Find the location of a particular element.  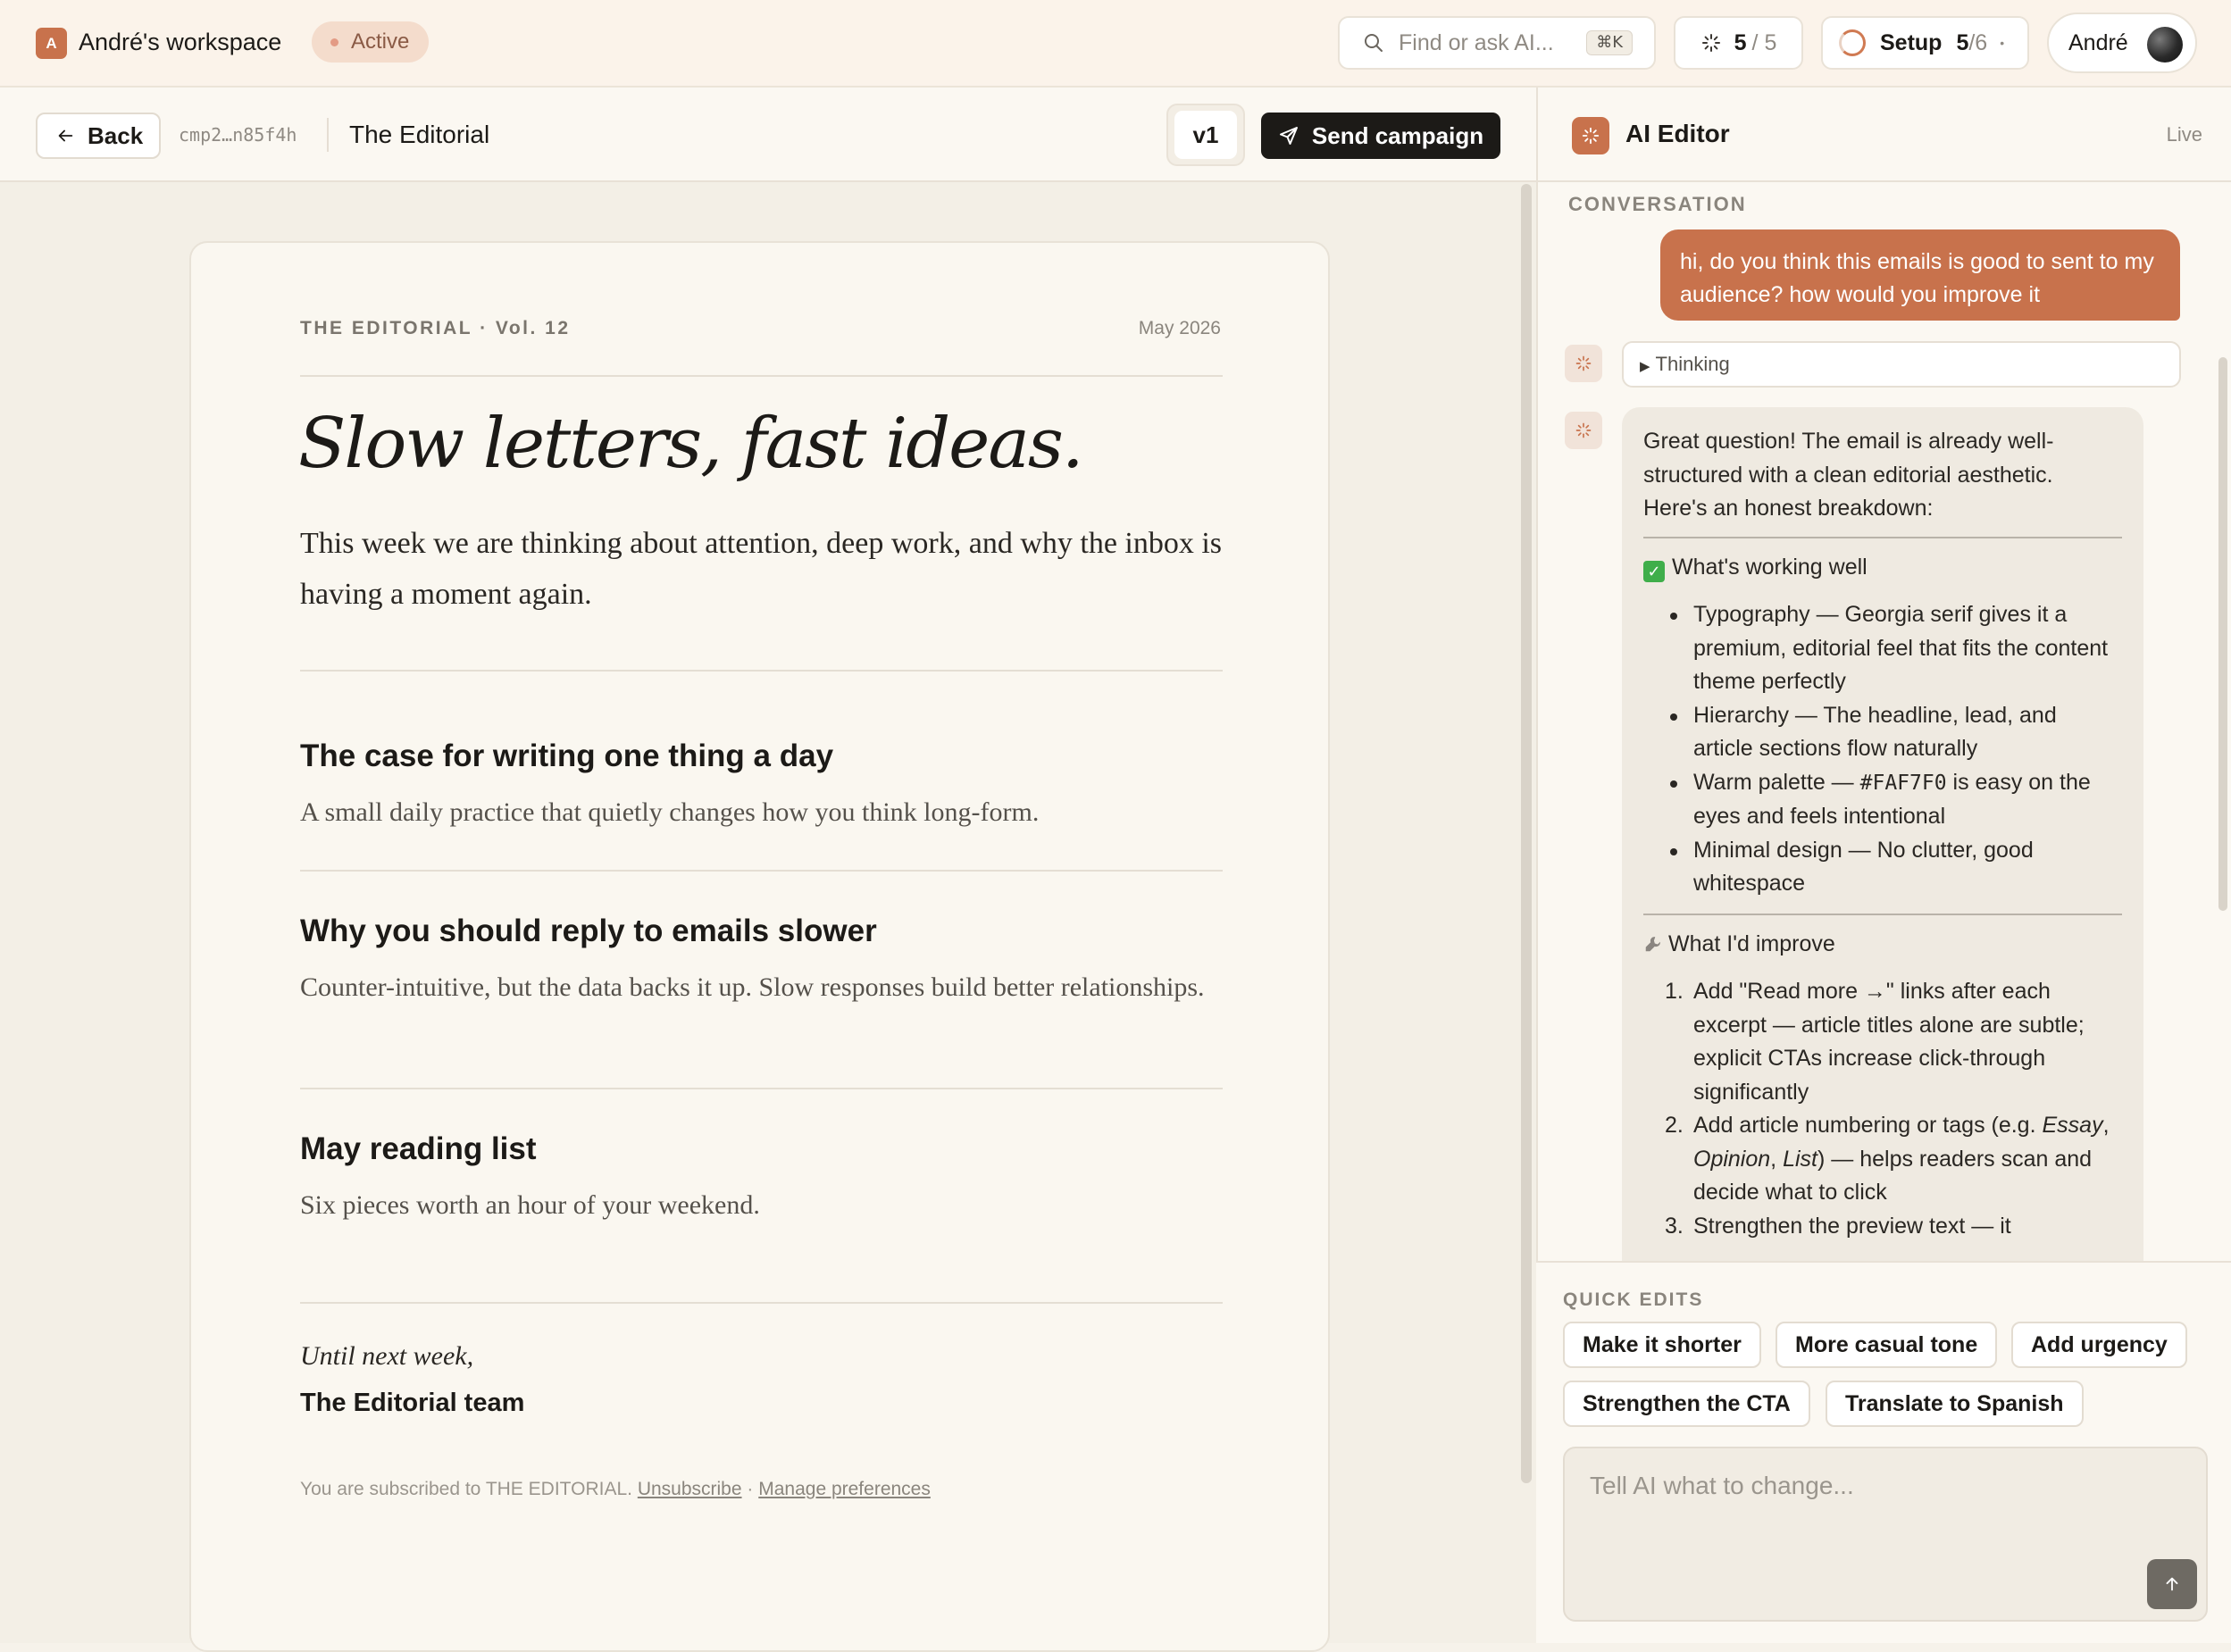

credits-counter: 5 / 5 is located at coordinates (1738, 43).